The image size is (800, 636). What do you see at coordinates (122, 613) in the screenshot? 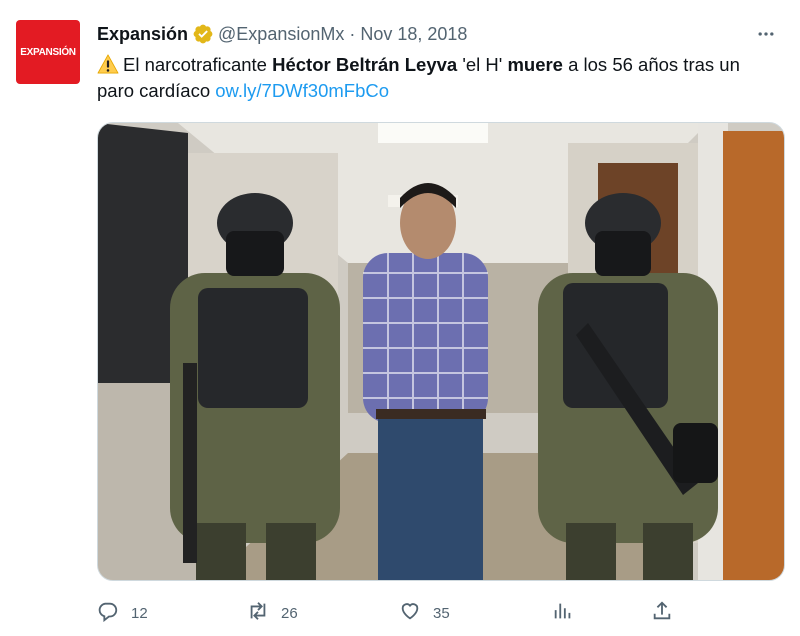
I see `reply-button: 12` at bounding box center [122, 613].